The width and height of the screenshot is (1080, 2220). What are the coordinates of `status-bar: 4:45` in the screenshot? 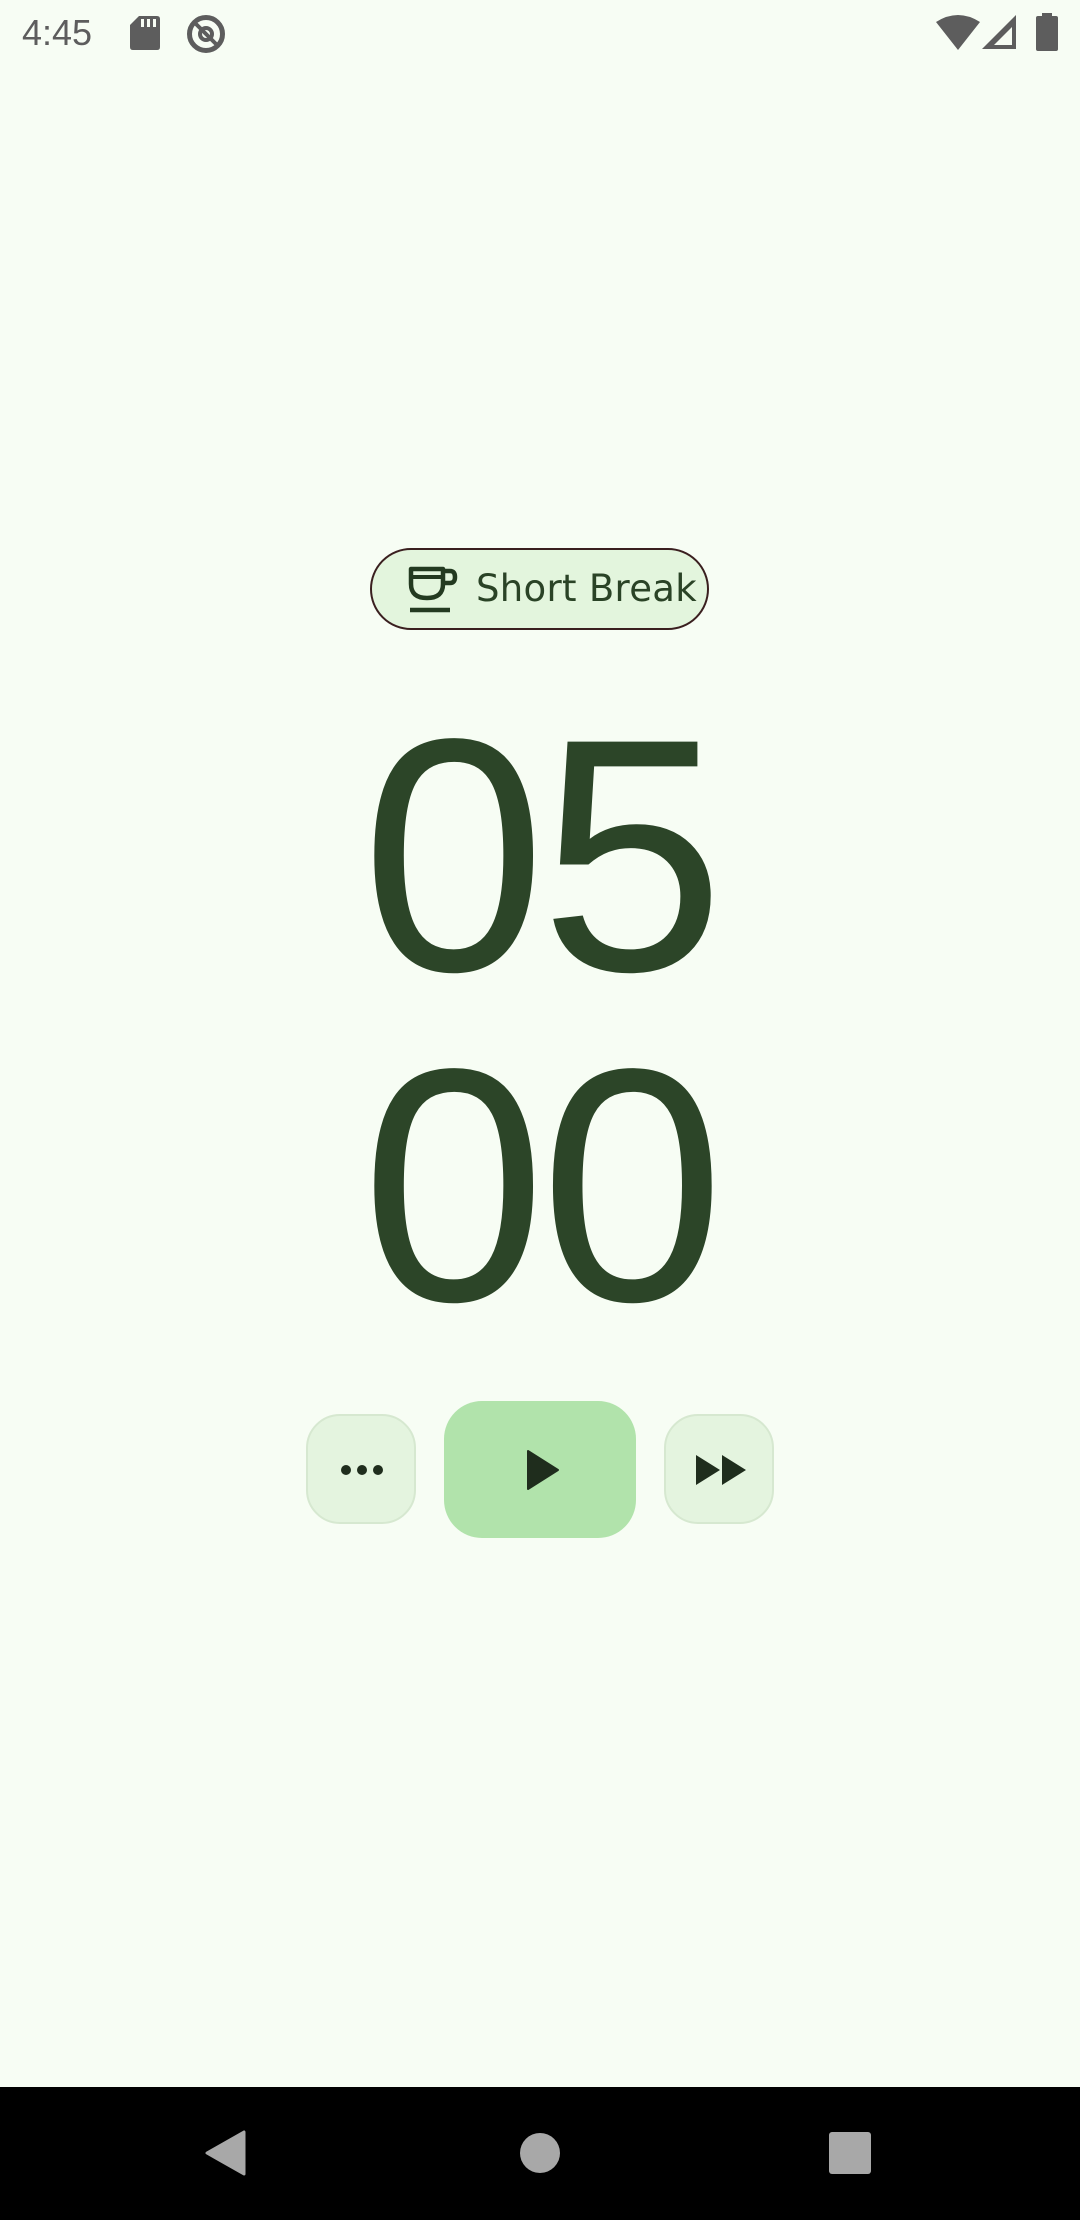 It's located at (540, 33).